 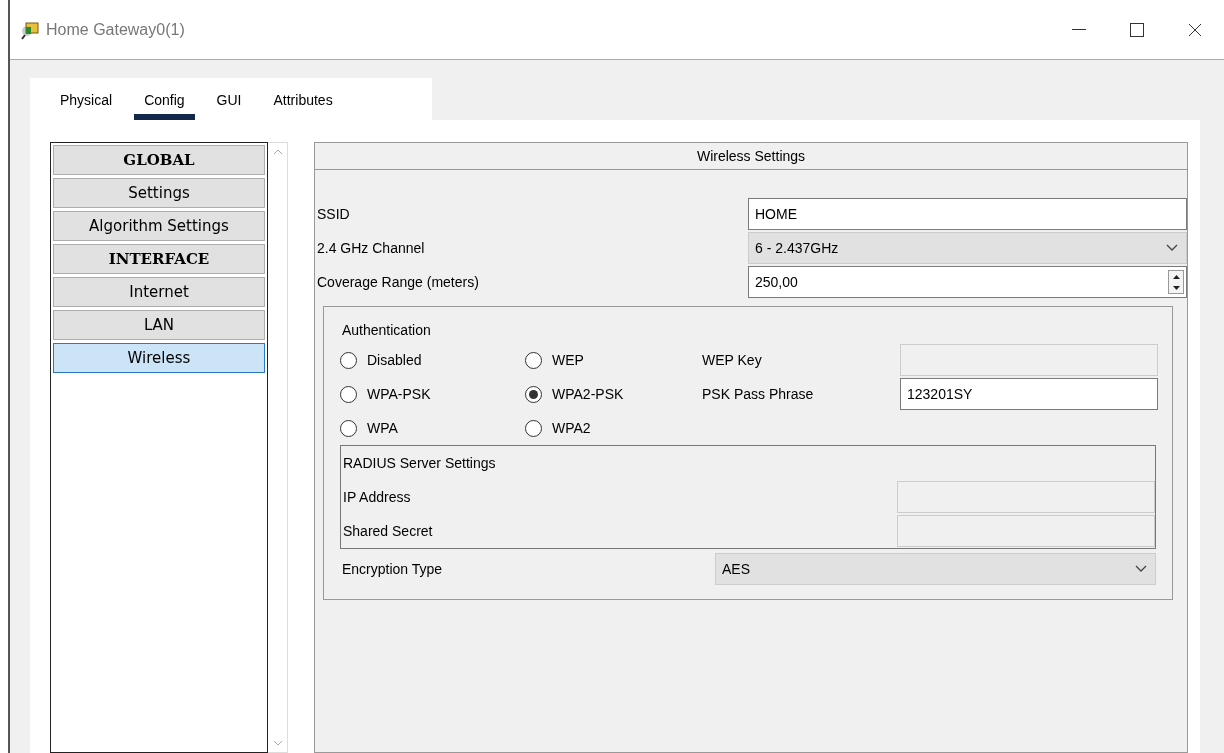 What do you see at coordinates (1195, 29) in the screenshot?
I see `close-icon` at bounding box center [1195, 29].